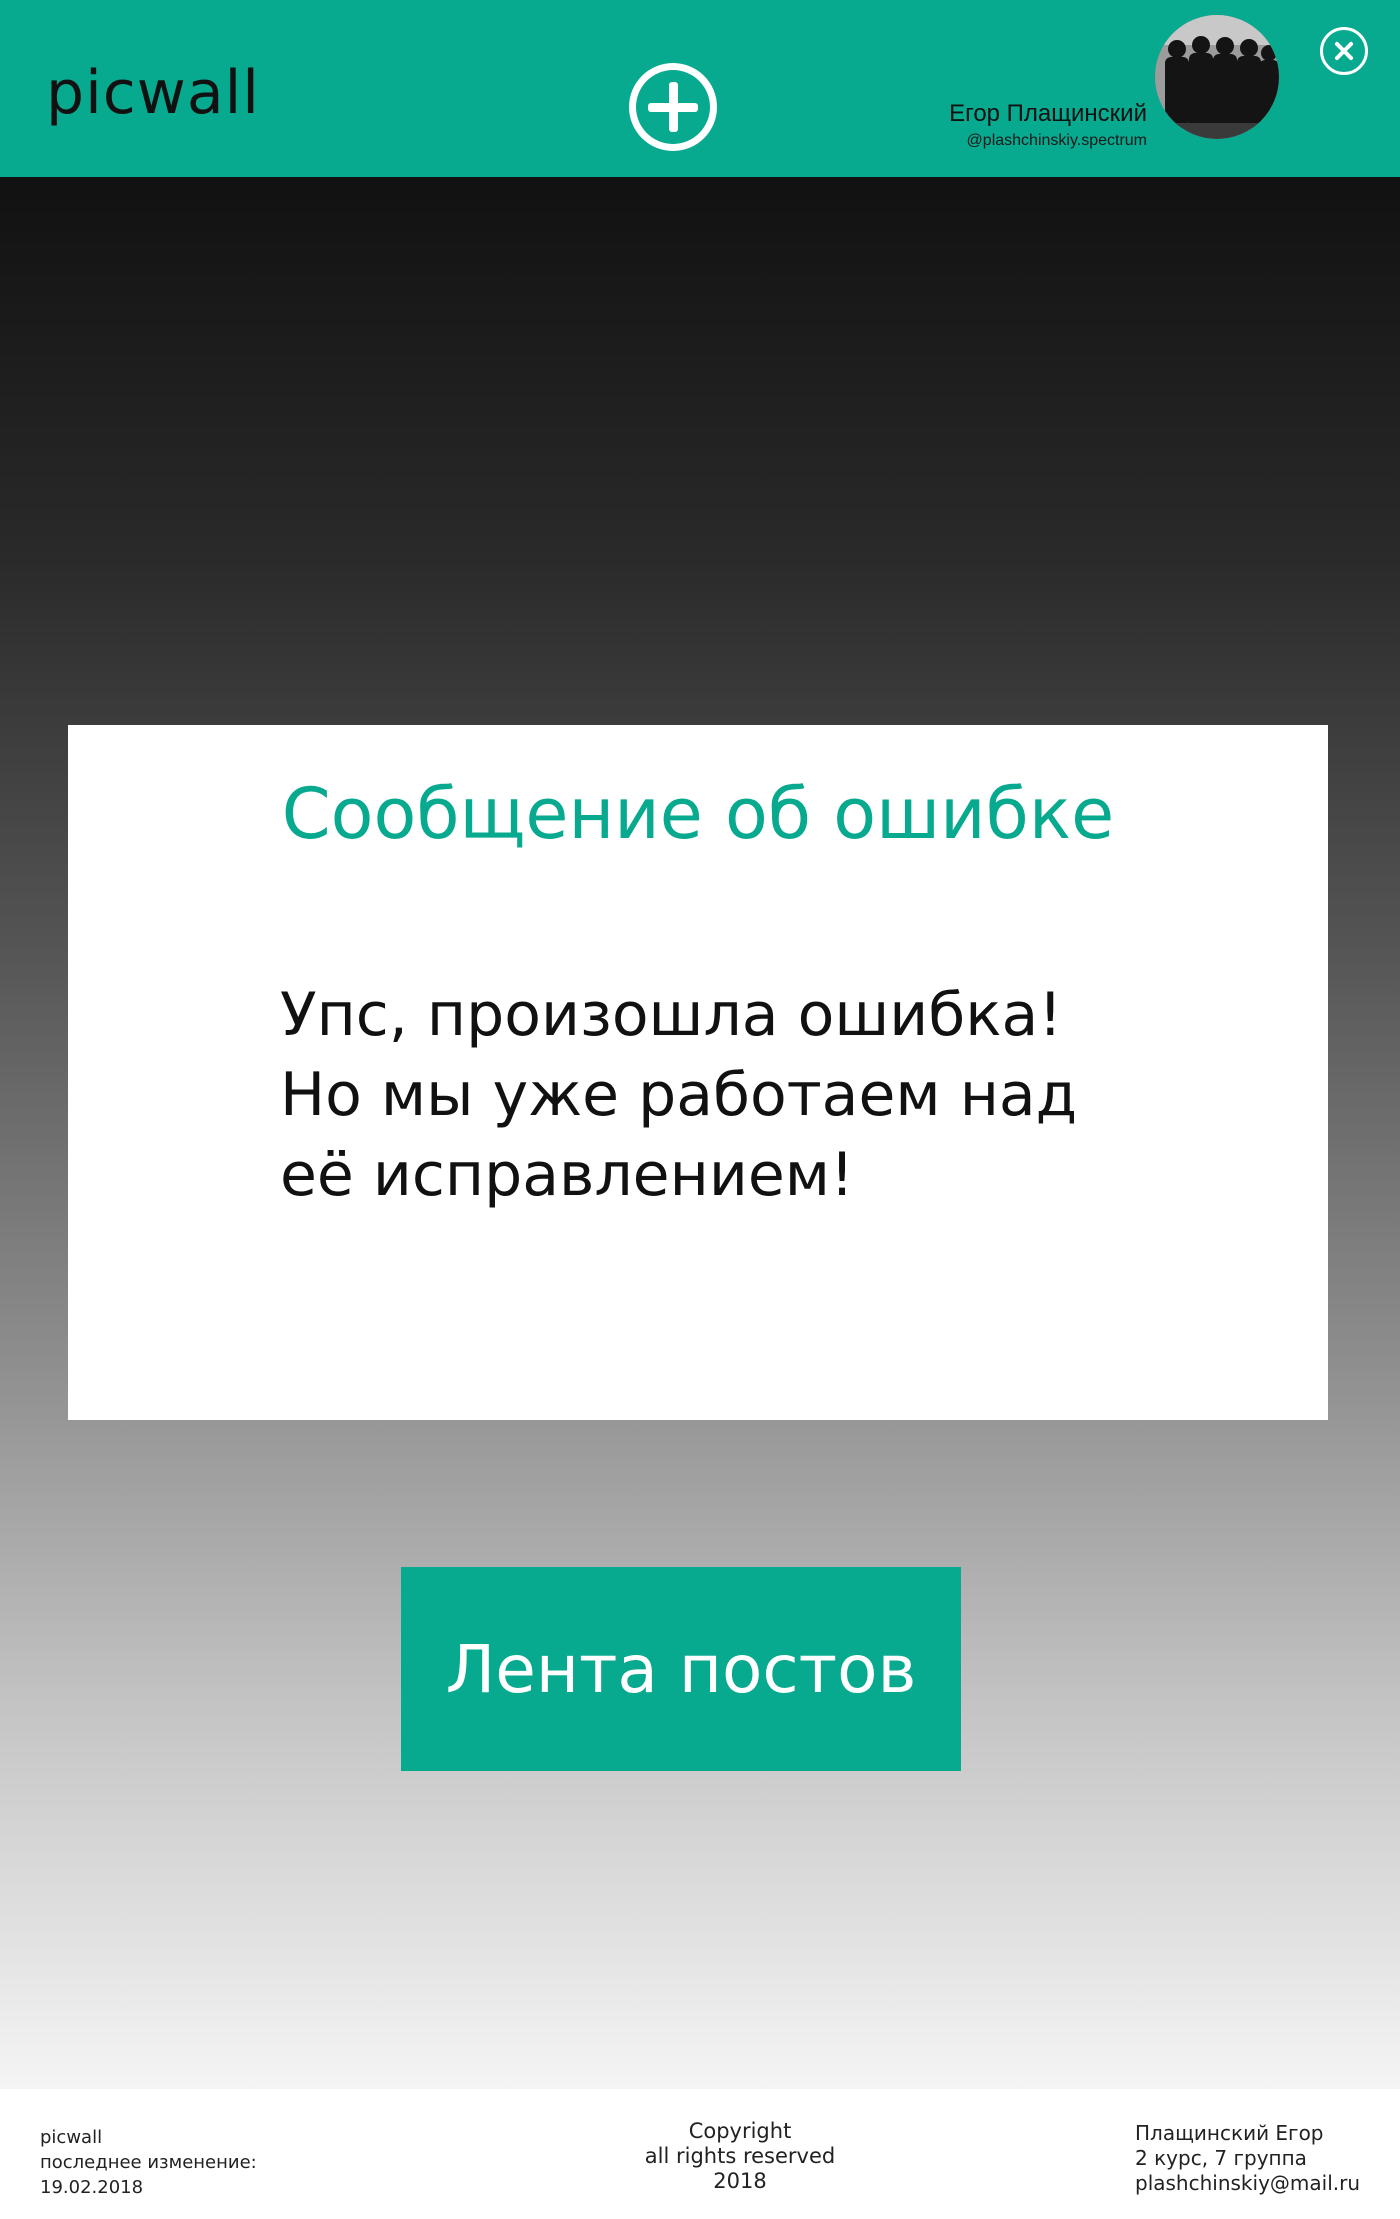 This screenshot has width=1400, height=2219. I want to click on copyright-year: 2018, so click(740, 2181).